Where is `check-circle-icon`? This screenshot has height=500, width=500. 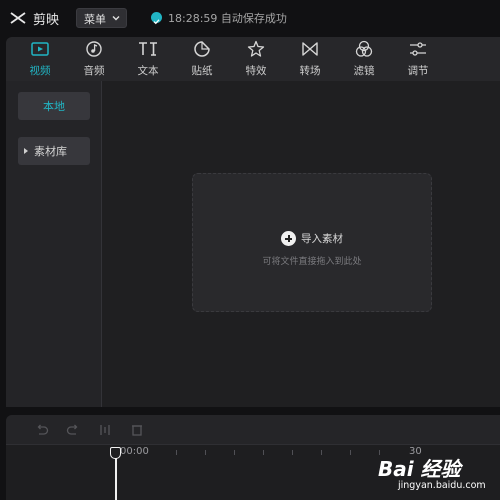 check-circle-icon is located at coordinates (156, 18).